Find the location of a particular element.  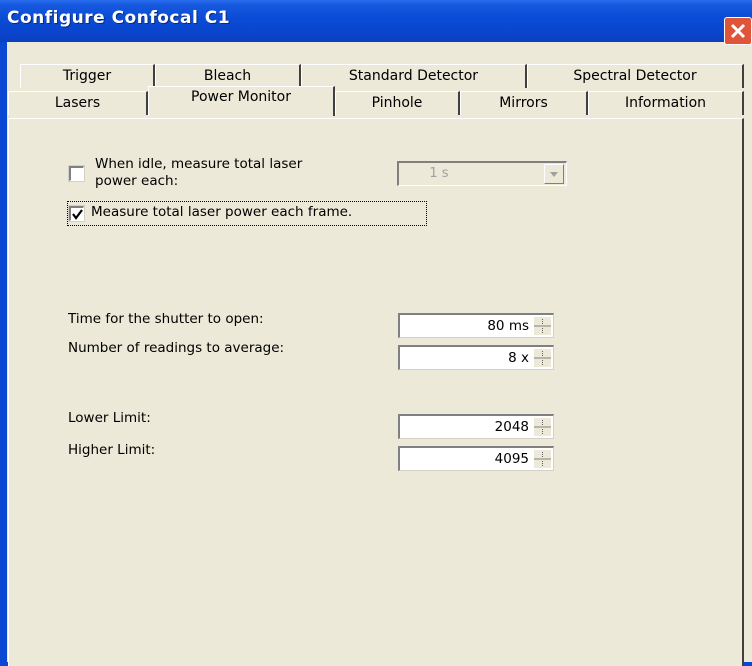

window-frame-left is located at coordinates (3, 354).